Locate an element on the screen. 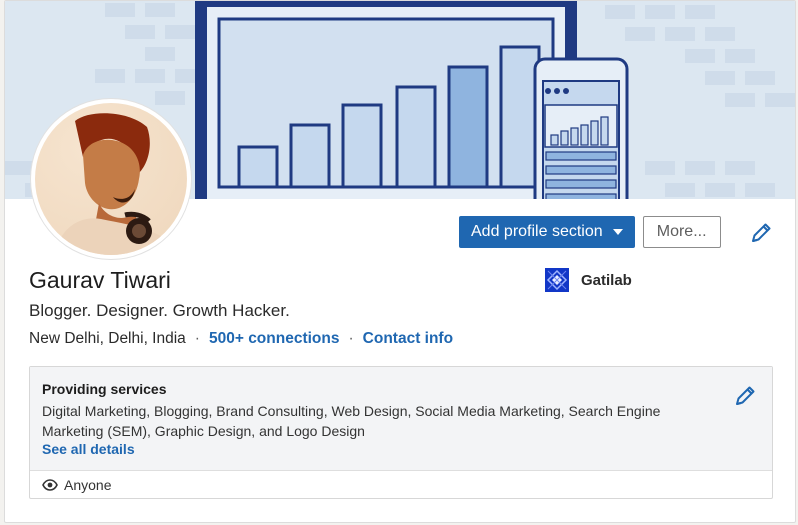  visibility-label: Anyone is located at coordinates (88, 485).